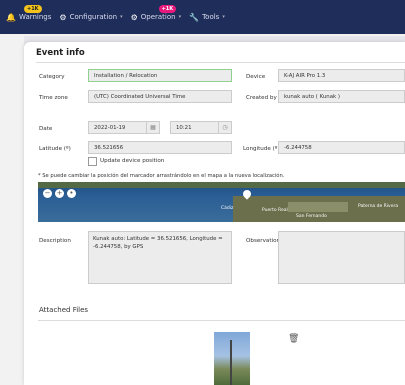  Describe the element at coordinates (132, 161) in the screenshot. I see `update-position-label: Update device position` at that location.